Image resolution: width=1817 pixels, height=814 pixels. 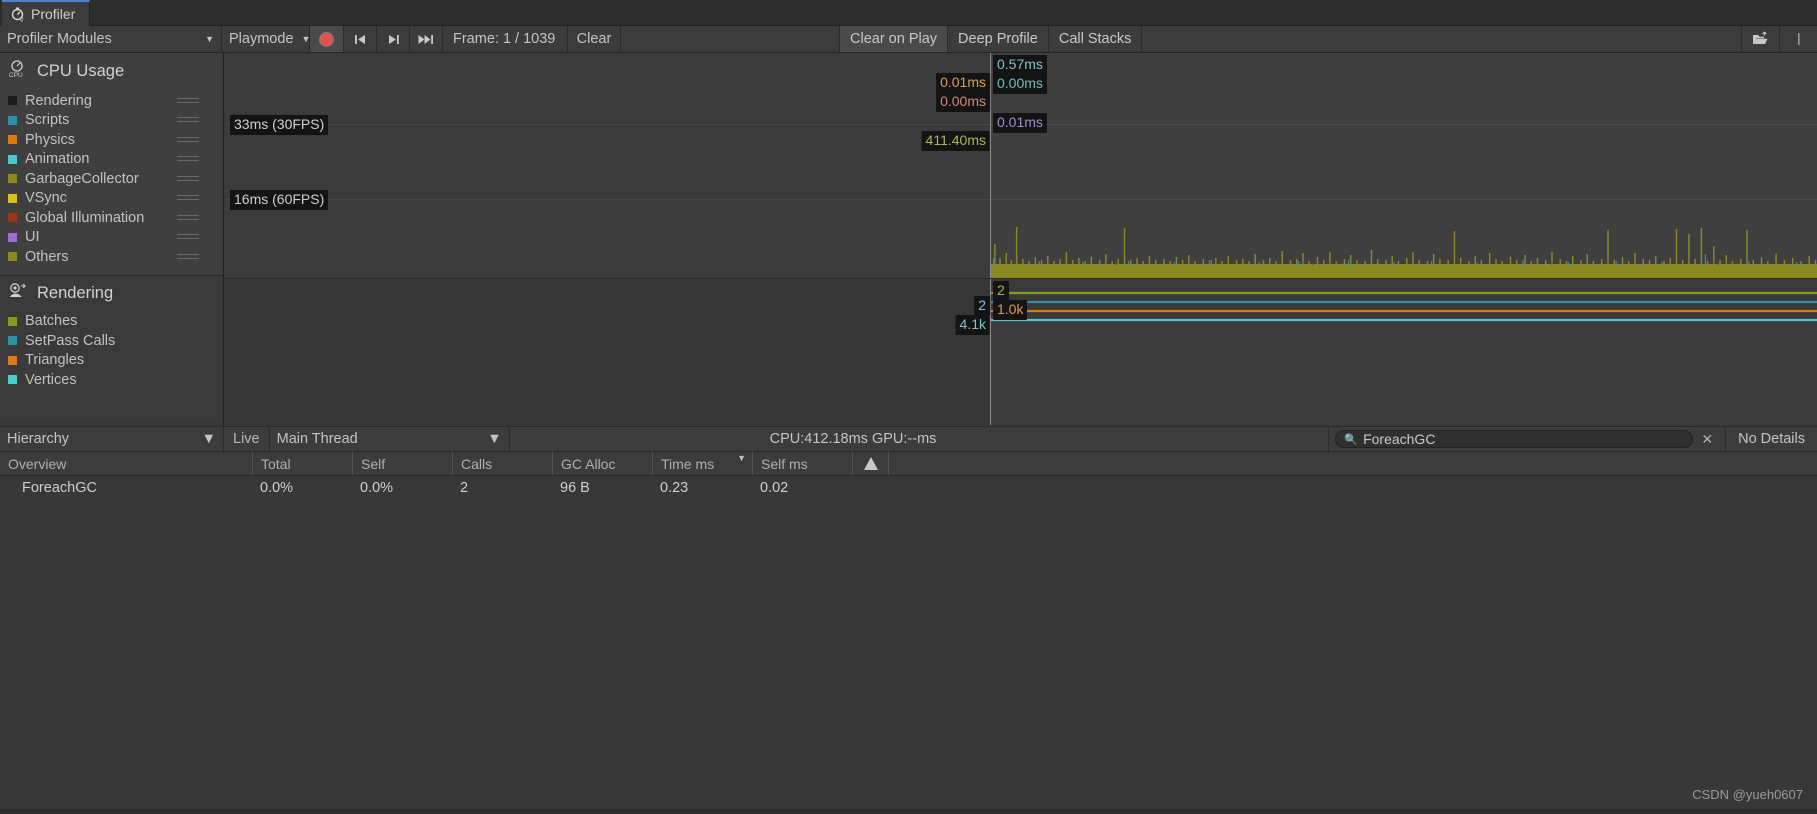 What do you see at coordinates (111, 140) in the screenshot?
I see `counter-physics: Physics` at bounding box center [111, 140].